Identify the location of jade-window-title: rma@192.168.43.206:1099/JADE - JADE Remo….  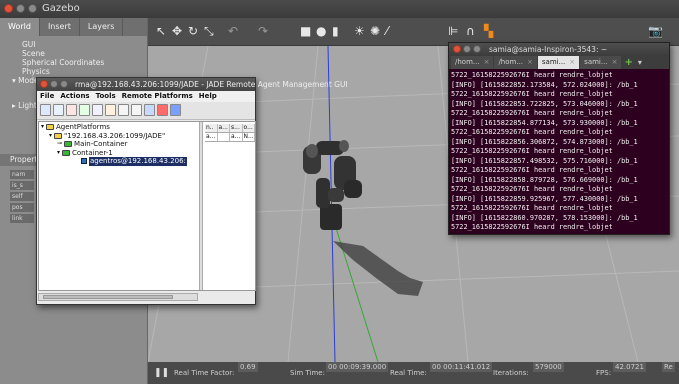
(211, 84).